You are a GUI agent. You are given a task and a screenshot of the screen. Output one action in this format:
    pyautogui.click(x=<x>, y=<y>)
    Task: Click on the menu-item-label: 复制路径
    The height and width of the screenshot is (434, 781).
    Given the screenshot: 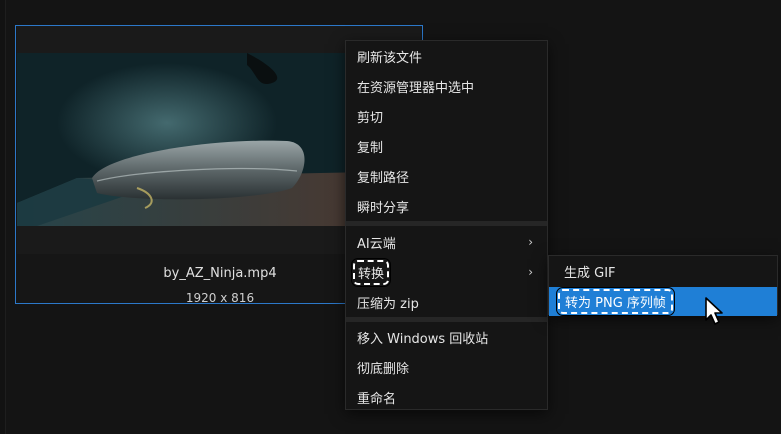 What is the action you would take?
    pyautogui.click(x=383, y=178)
    